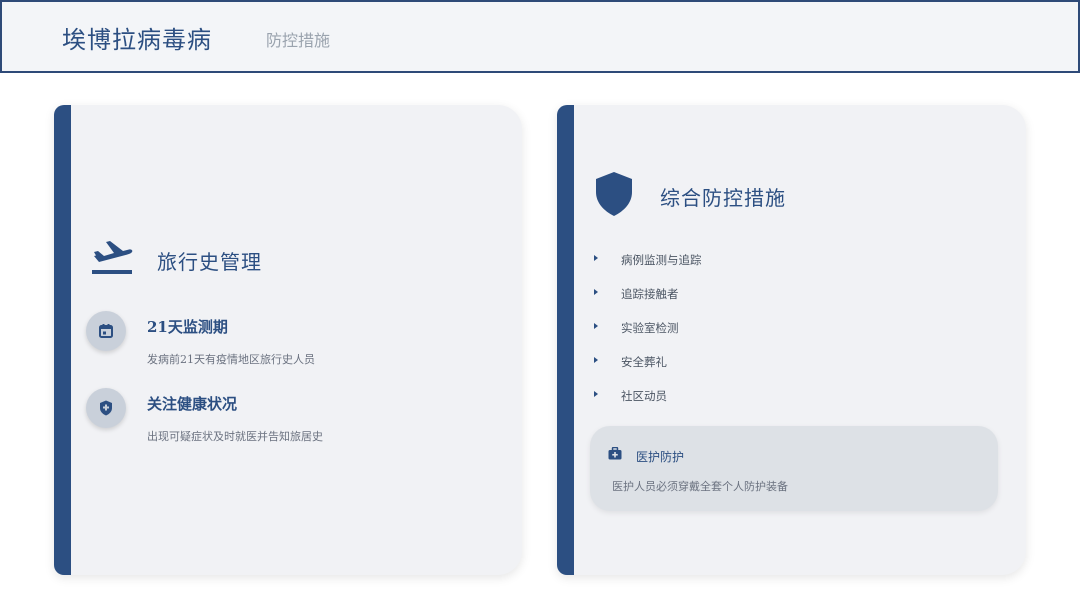 The width and height of the screenshot is (1080, 608). What do you see at coordinates (614, 194) in the screenshot?
I see `shield-icon` at bounding box center [614, 194].